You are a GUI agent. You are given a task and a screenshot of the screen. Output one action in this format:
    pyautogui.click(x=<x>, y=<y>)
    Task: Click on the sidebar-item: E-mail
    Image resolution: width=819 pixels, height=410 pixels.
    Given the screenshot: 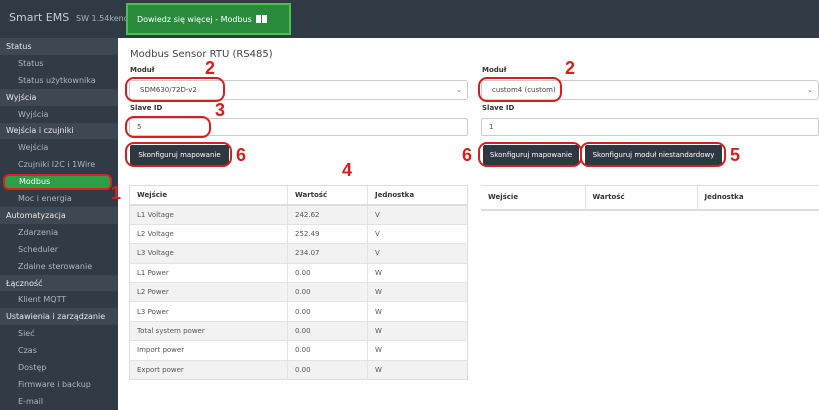 What is the action you would take?
    pyautogui.click(x=59, y=401)
    